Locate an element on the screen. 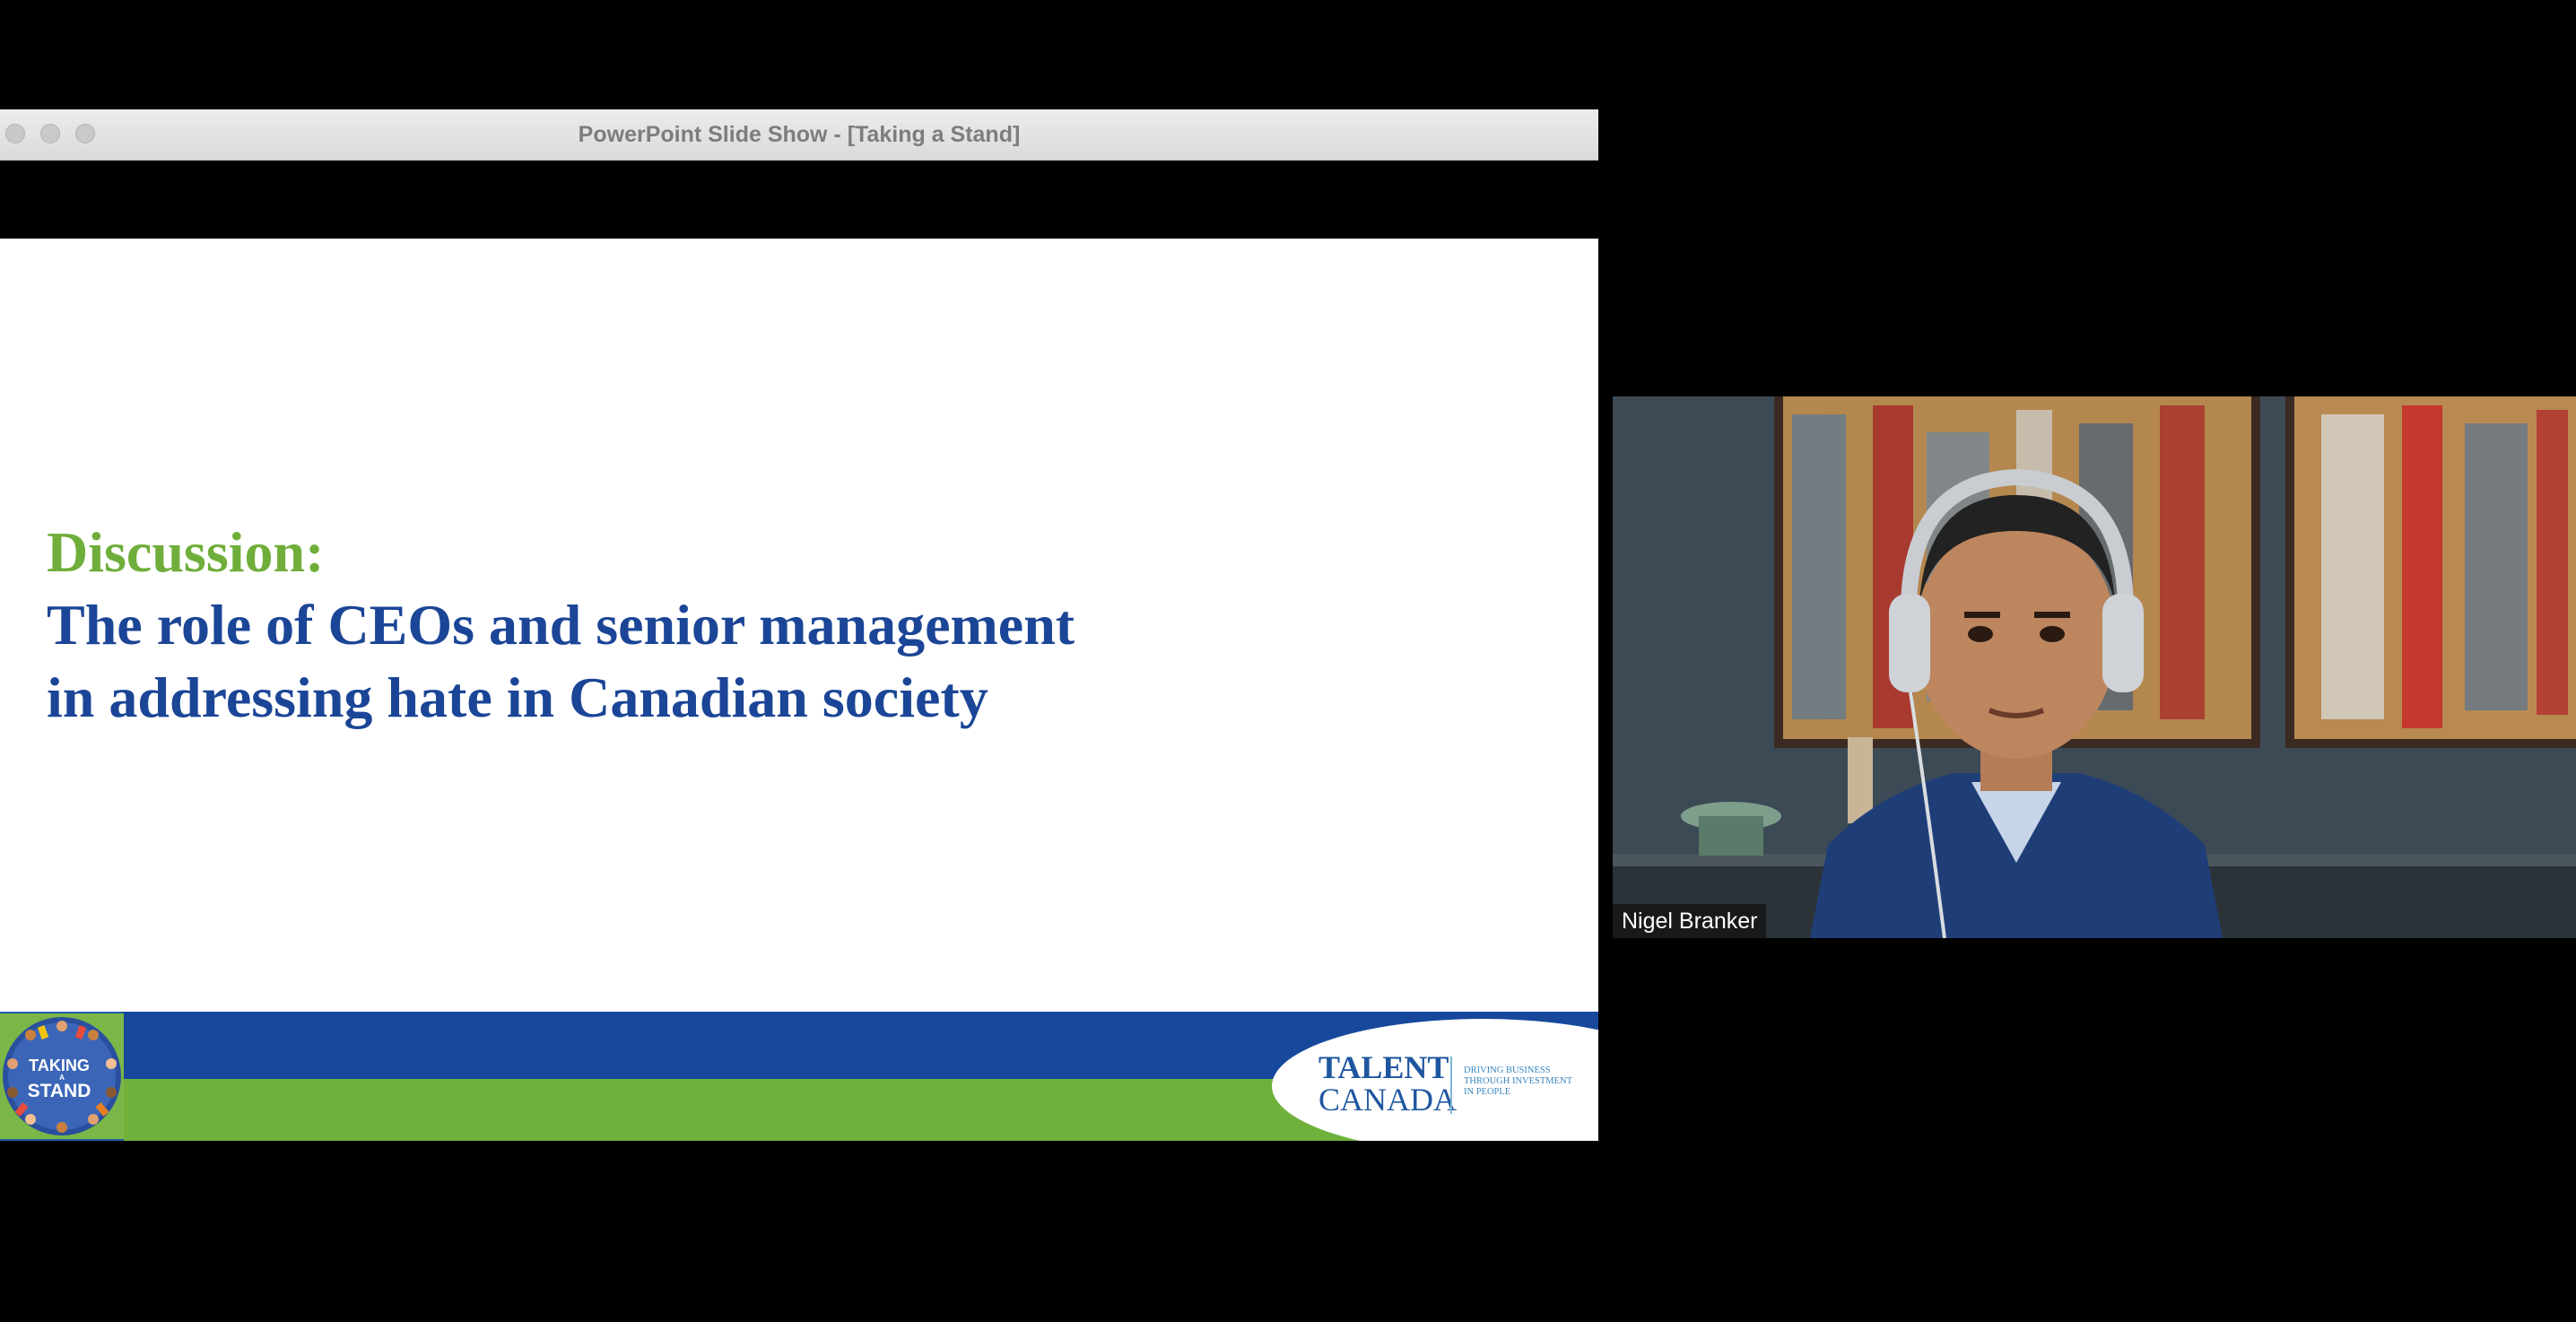  taking-a-stand-logo: TAKING A STAND is located at coordinates (62, 1076).